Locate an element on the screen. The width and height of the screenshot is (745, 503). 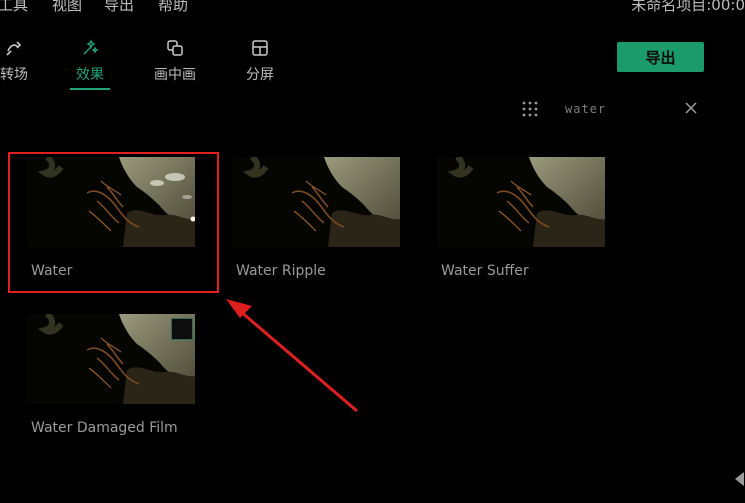
tab-split-screen: 分屏 is located at coordinates (260, 61).